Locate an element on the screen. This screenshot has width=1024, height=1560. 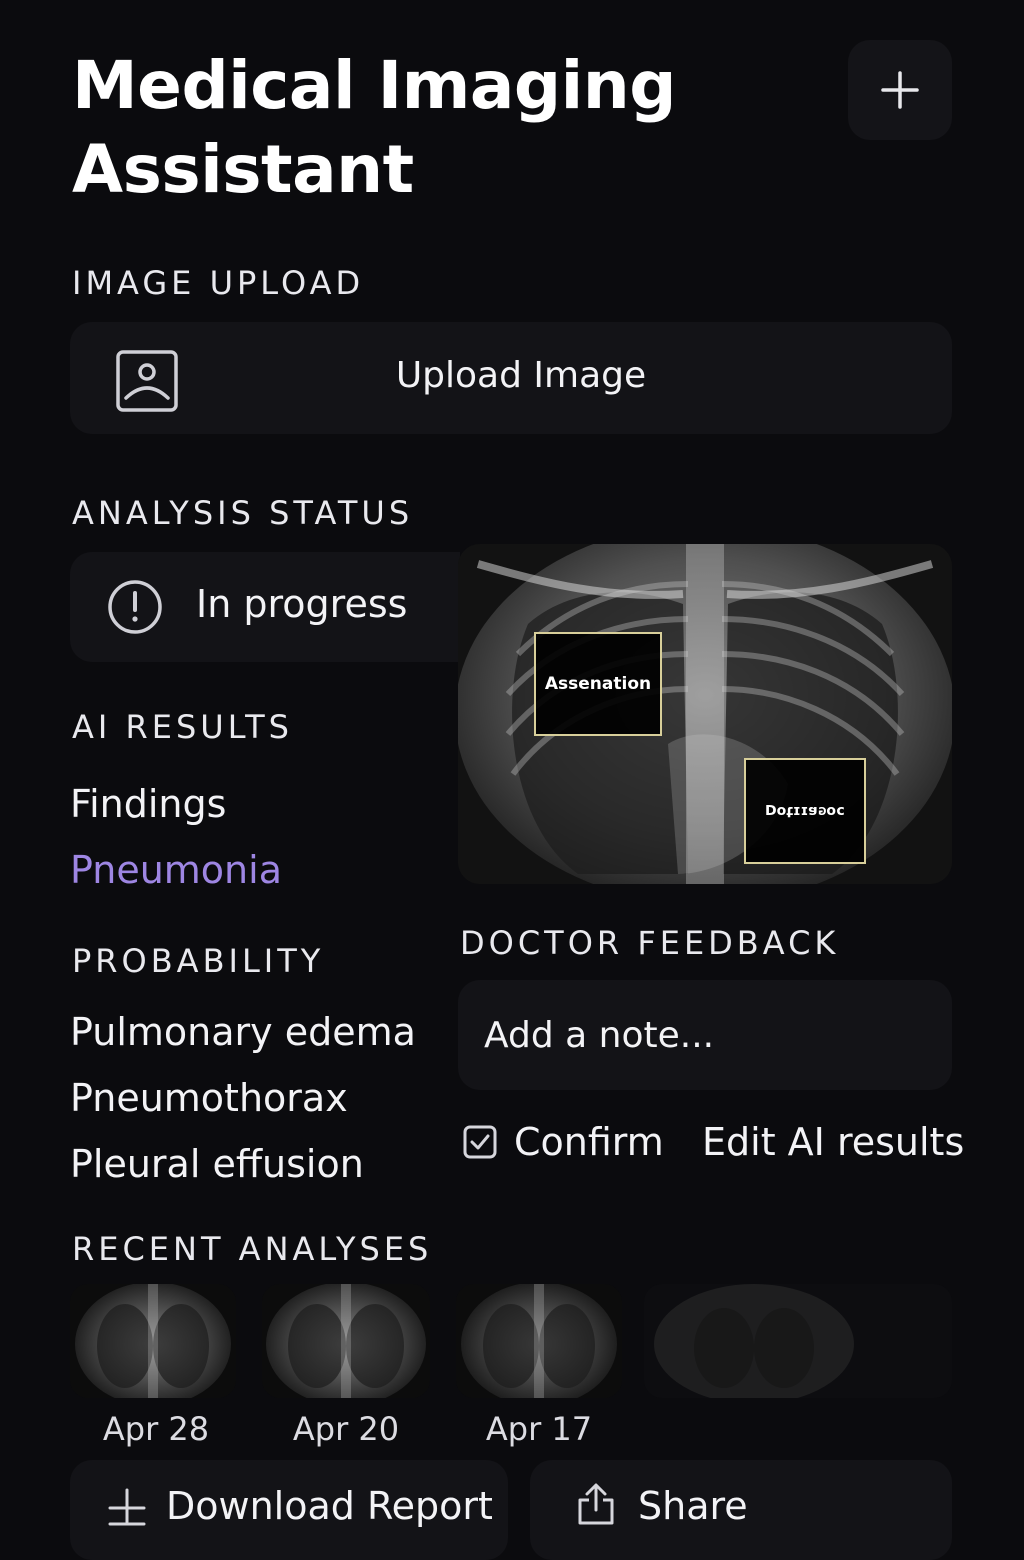
recent-analysis-date: Apr 20 is located at coordinates (346, 1429).